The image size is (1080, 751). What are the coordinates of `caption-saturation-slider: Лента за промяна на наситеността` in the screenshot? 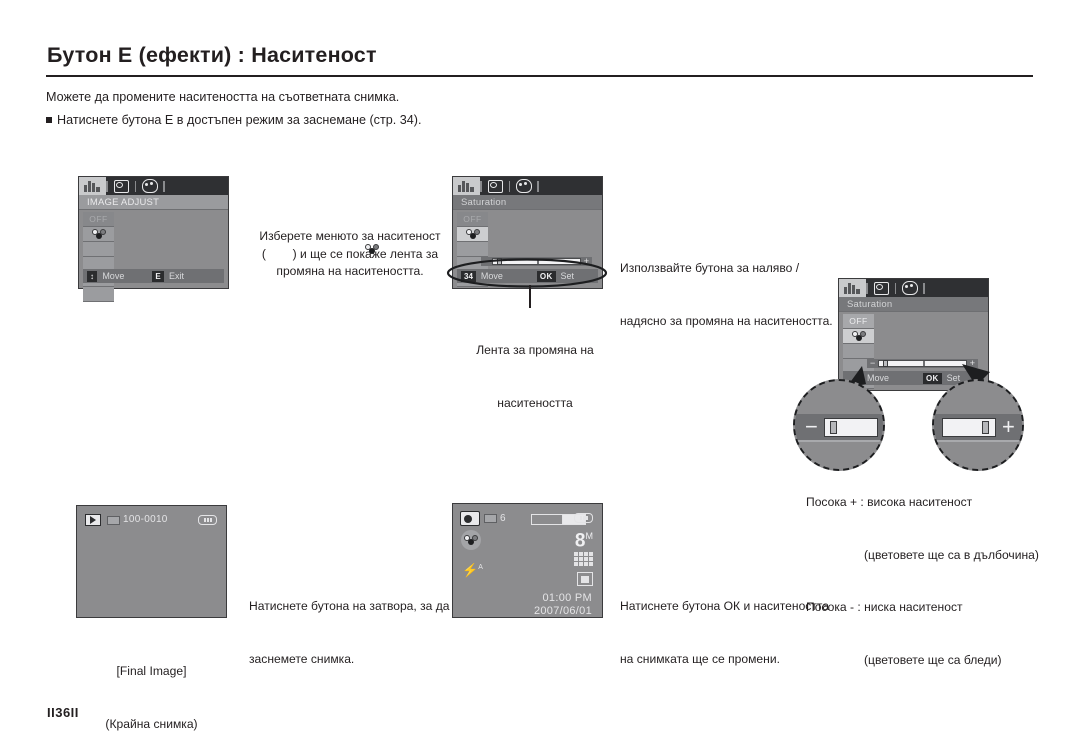 It's located at (535, 368).